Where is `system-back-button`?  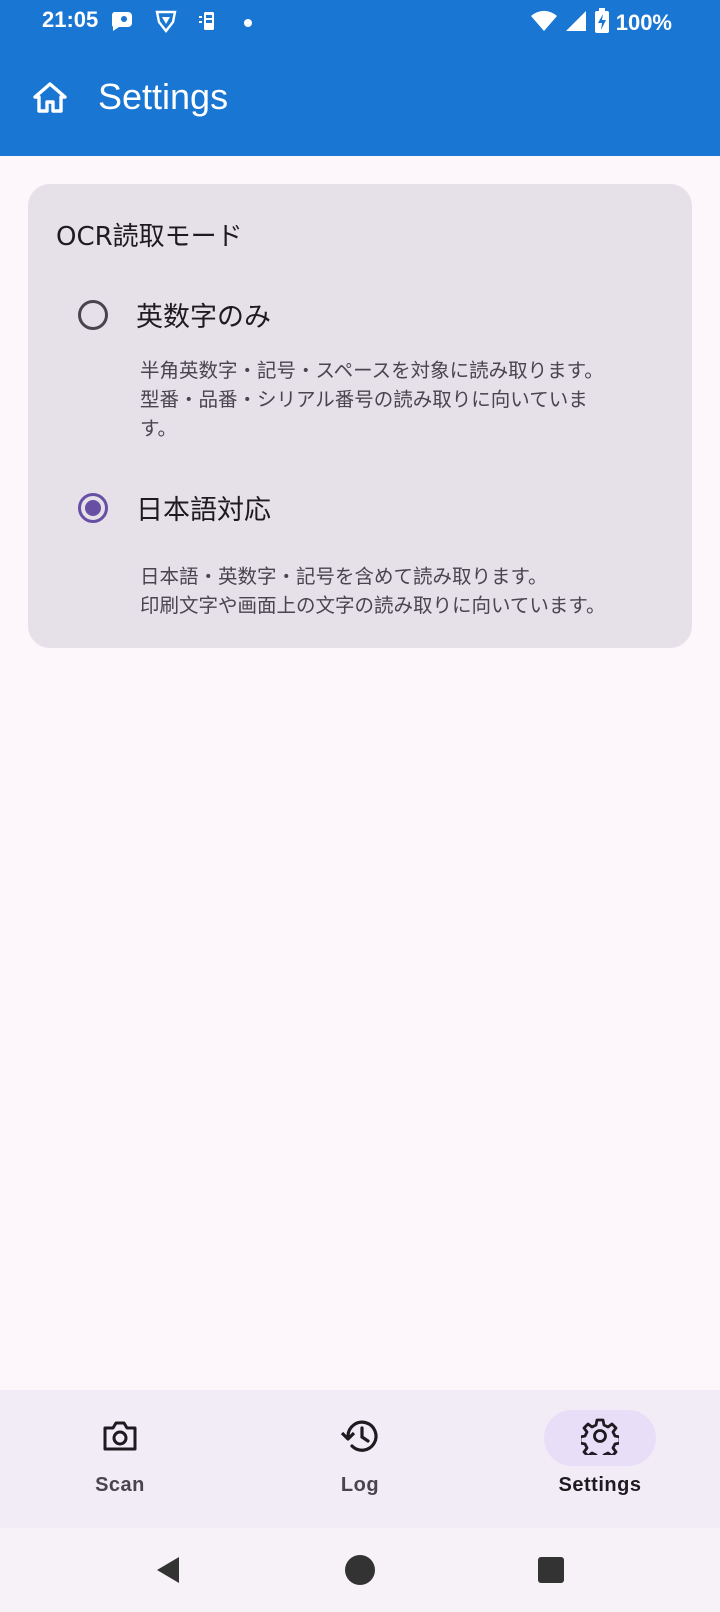 system-back-button is located at coordinates (168, 1572).